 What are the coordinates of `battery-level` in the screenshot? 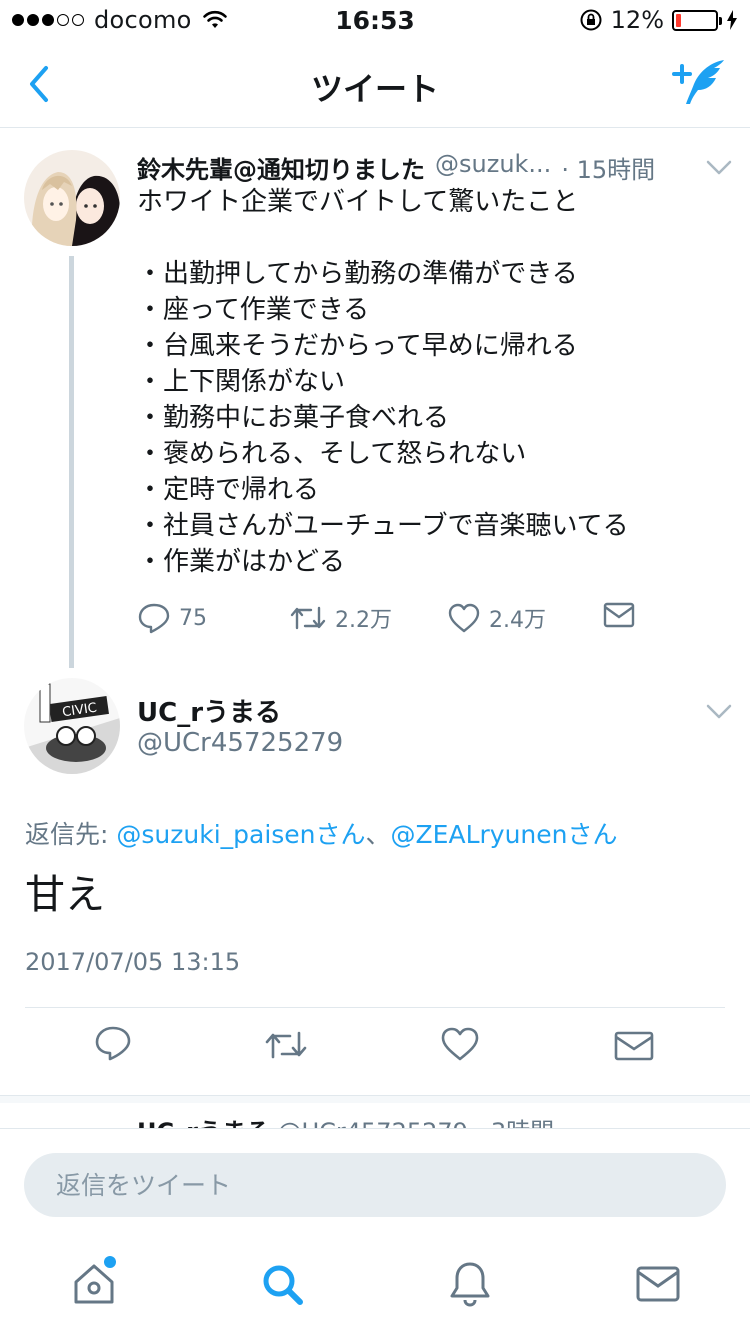 It's located at (678, 20).